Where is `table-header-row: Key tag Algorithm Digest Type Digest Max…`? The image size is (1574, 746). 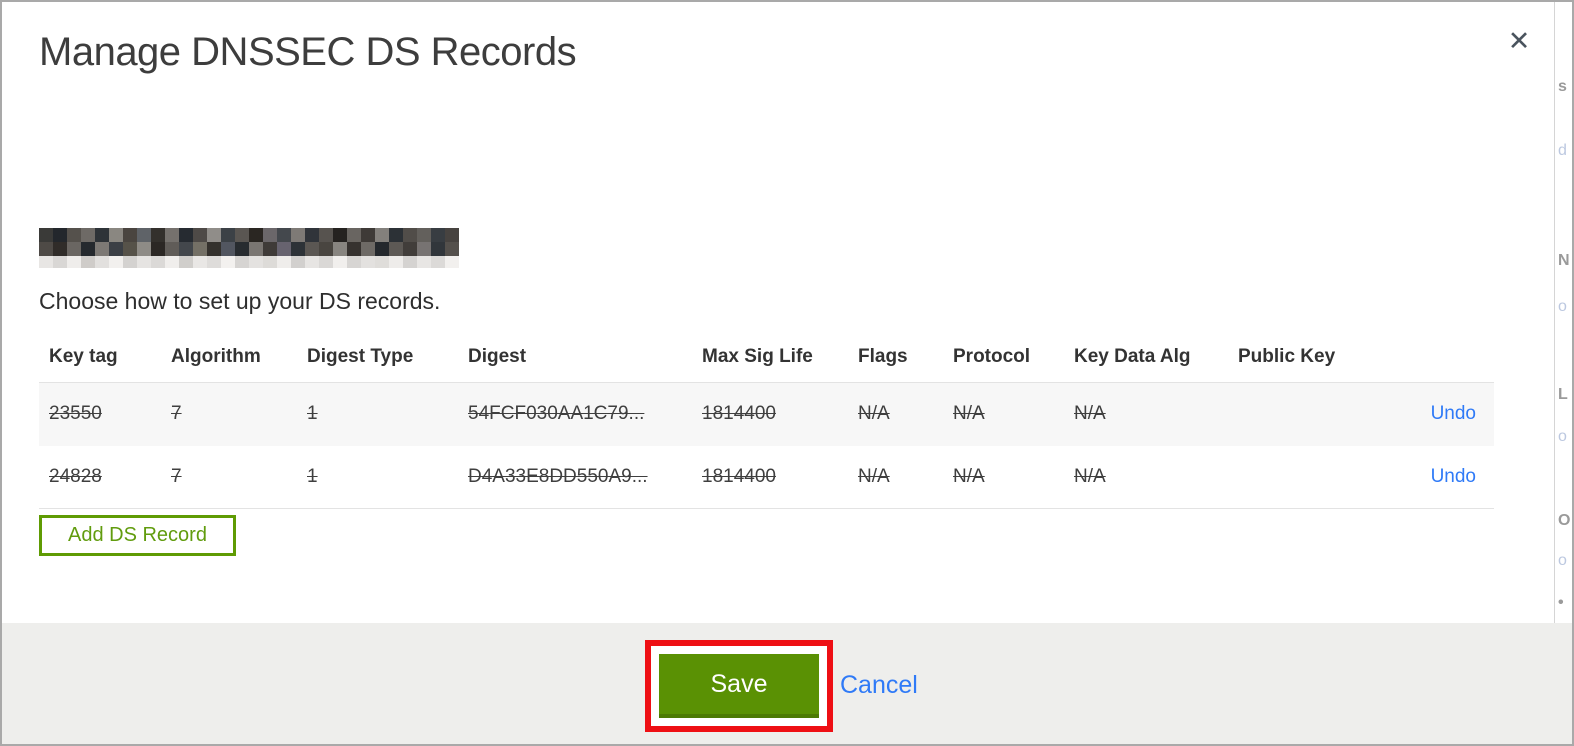 table-header-row: Key tag Algorithm Digest Type Digest Max… is located at coordinates (766, 357).